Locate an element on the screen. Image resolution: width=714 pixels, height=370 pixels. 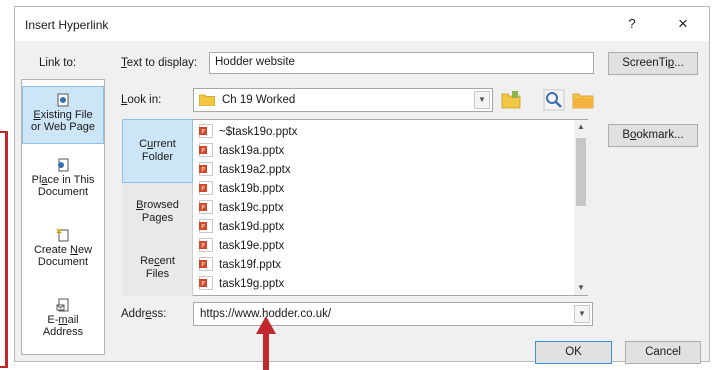
up-one-folder-icon is located at coordinates (511, 100).